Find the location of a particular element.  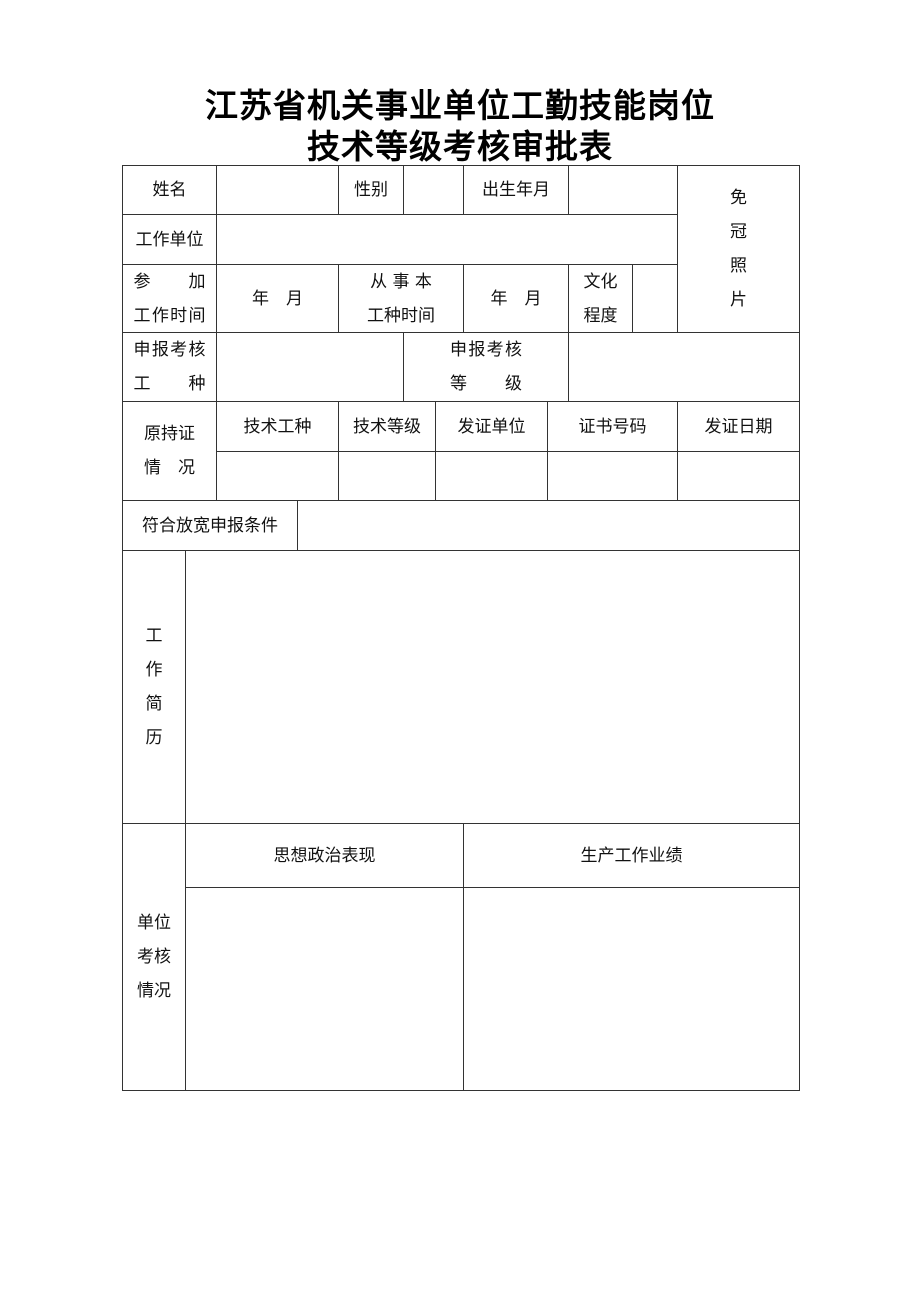

birth-label-text: 出生年月 is located at coordinates (516, 190).